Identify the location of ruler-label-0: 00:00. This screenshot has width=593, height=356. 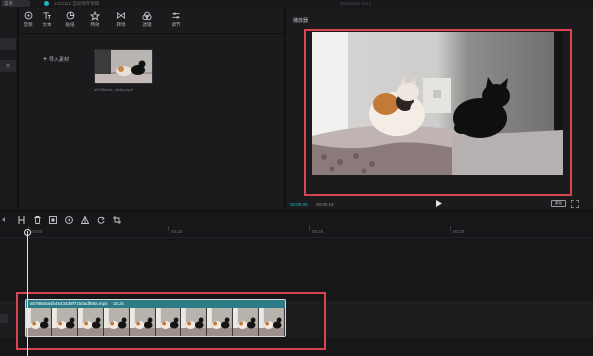
(37, 231).